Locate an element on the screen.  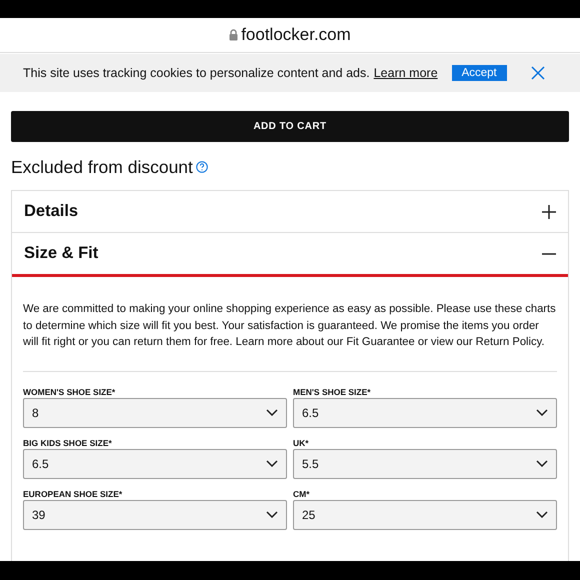
size-select: 39 is located at coordinates (155, 515).